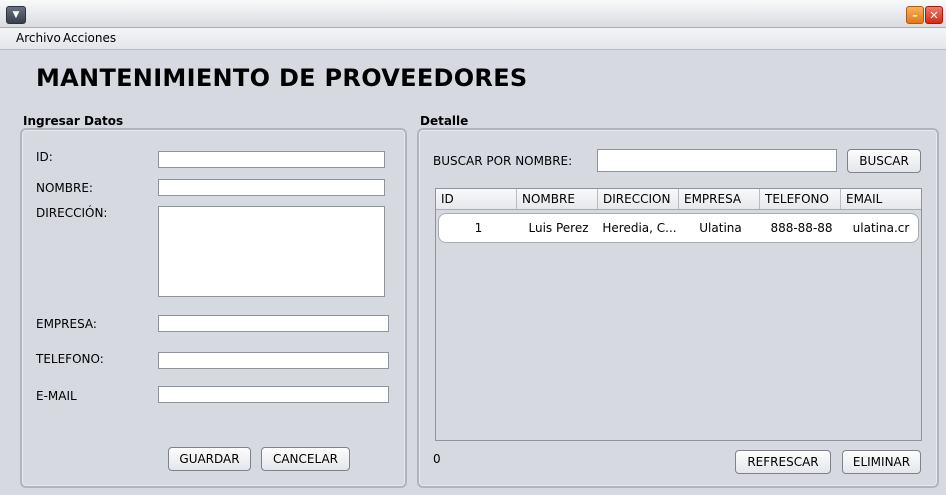  Describe the element at coordinates (801, 228) in the screenshot. I see `cell-telefono: 888-88-88` at that location.